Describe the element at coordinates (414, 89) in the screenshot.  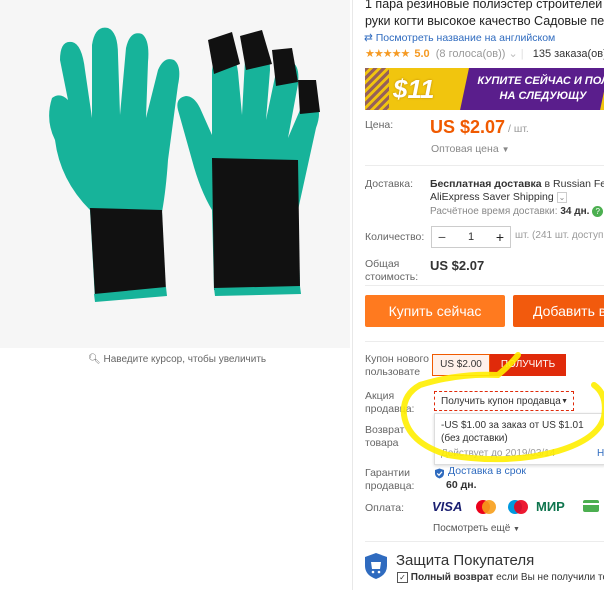
I see `promo-amount: $11` at that location.